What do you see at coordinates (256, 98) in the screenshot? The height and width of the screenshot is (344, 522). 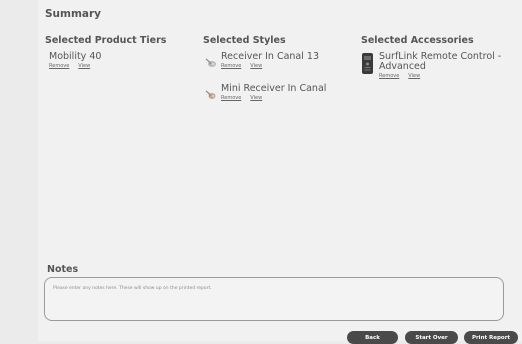 I see `style-mini-ric-view-link: View` at bounding box center [256, 98].